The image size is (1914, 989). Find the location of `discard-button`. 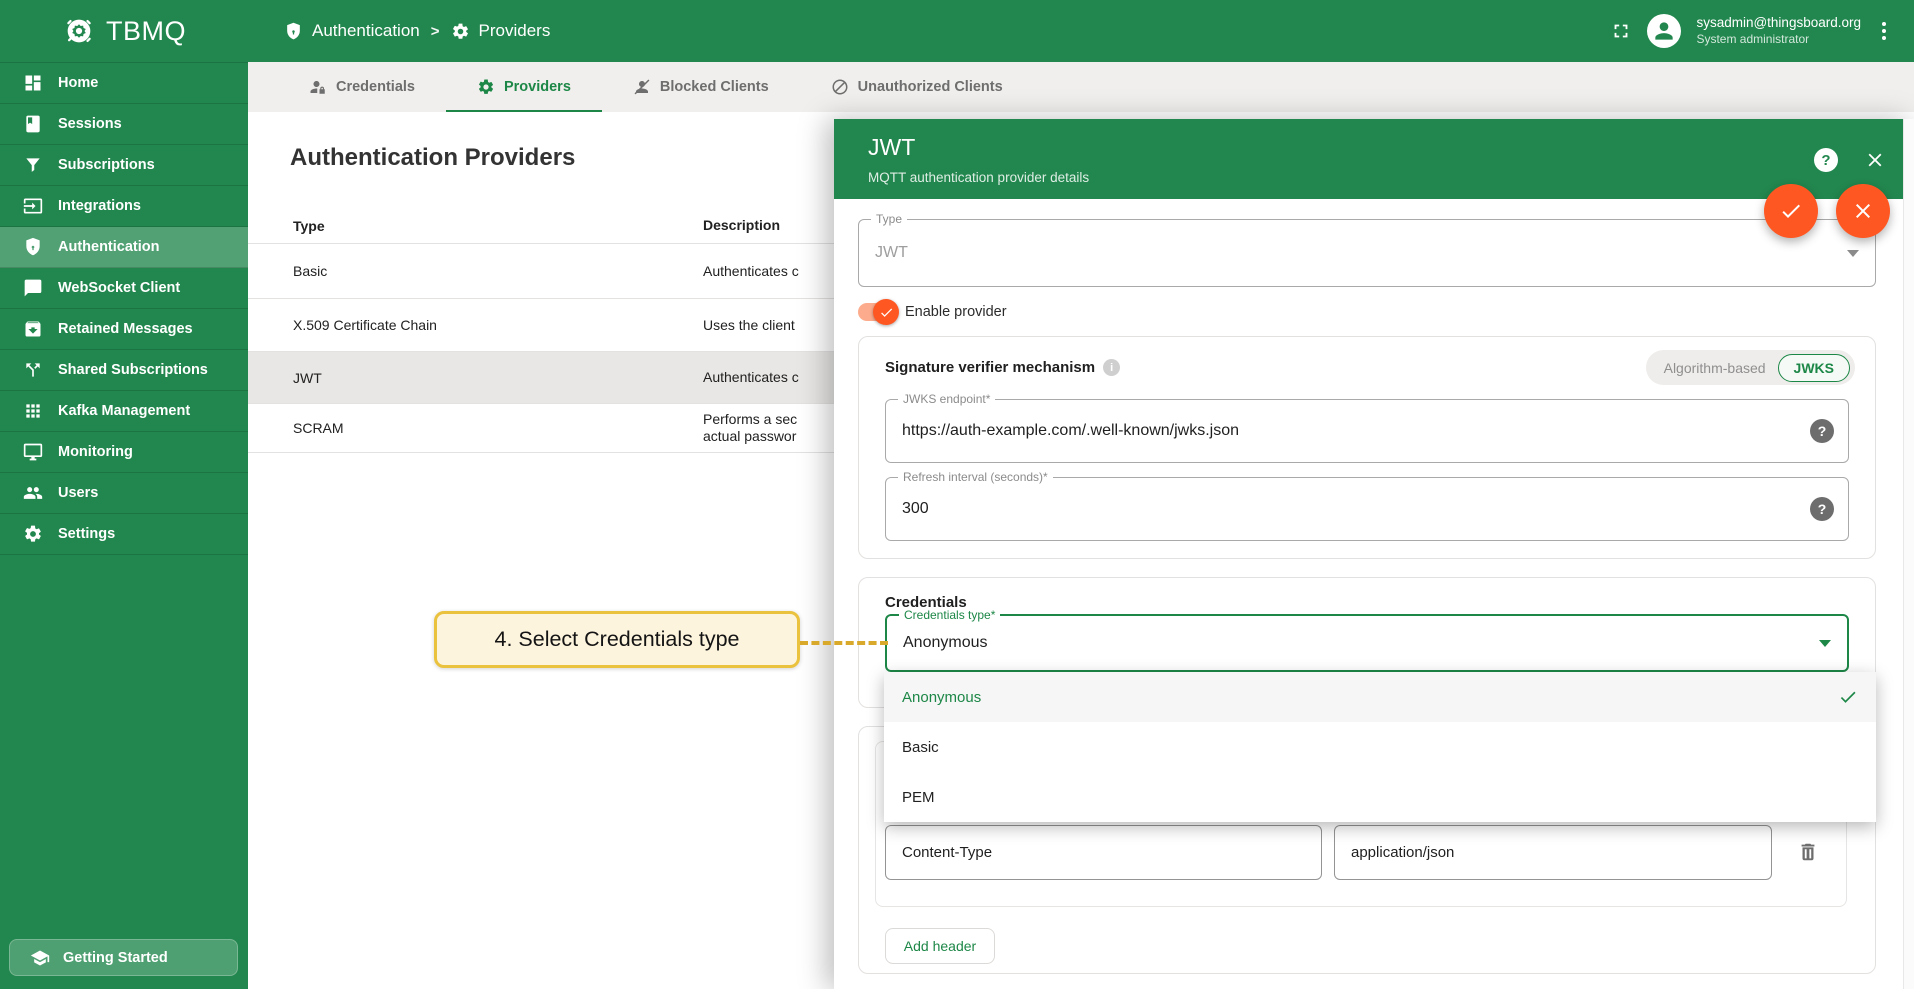

discard-button is located at coordinates (1863, 211).